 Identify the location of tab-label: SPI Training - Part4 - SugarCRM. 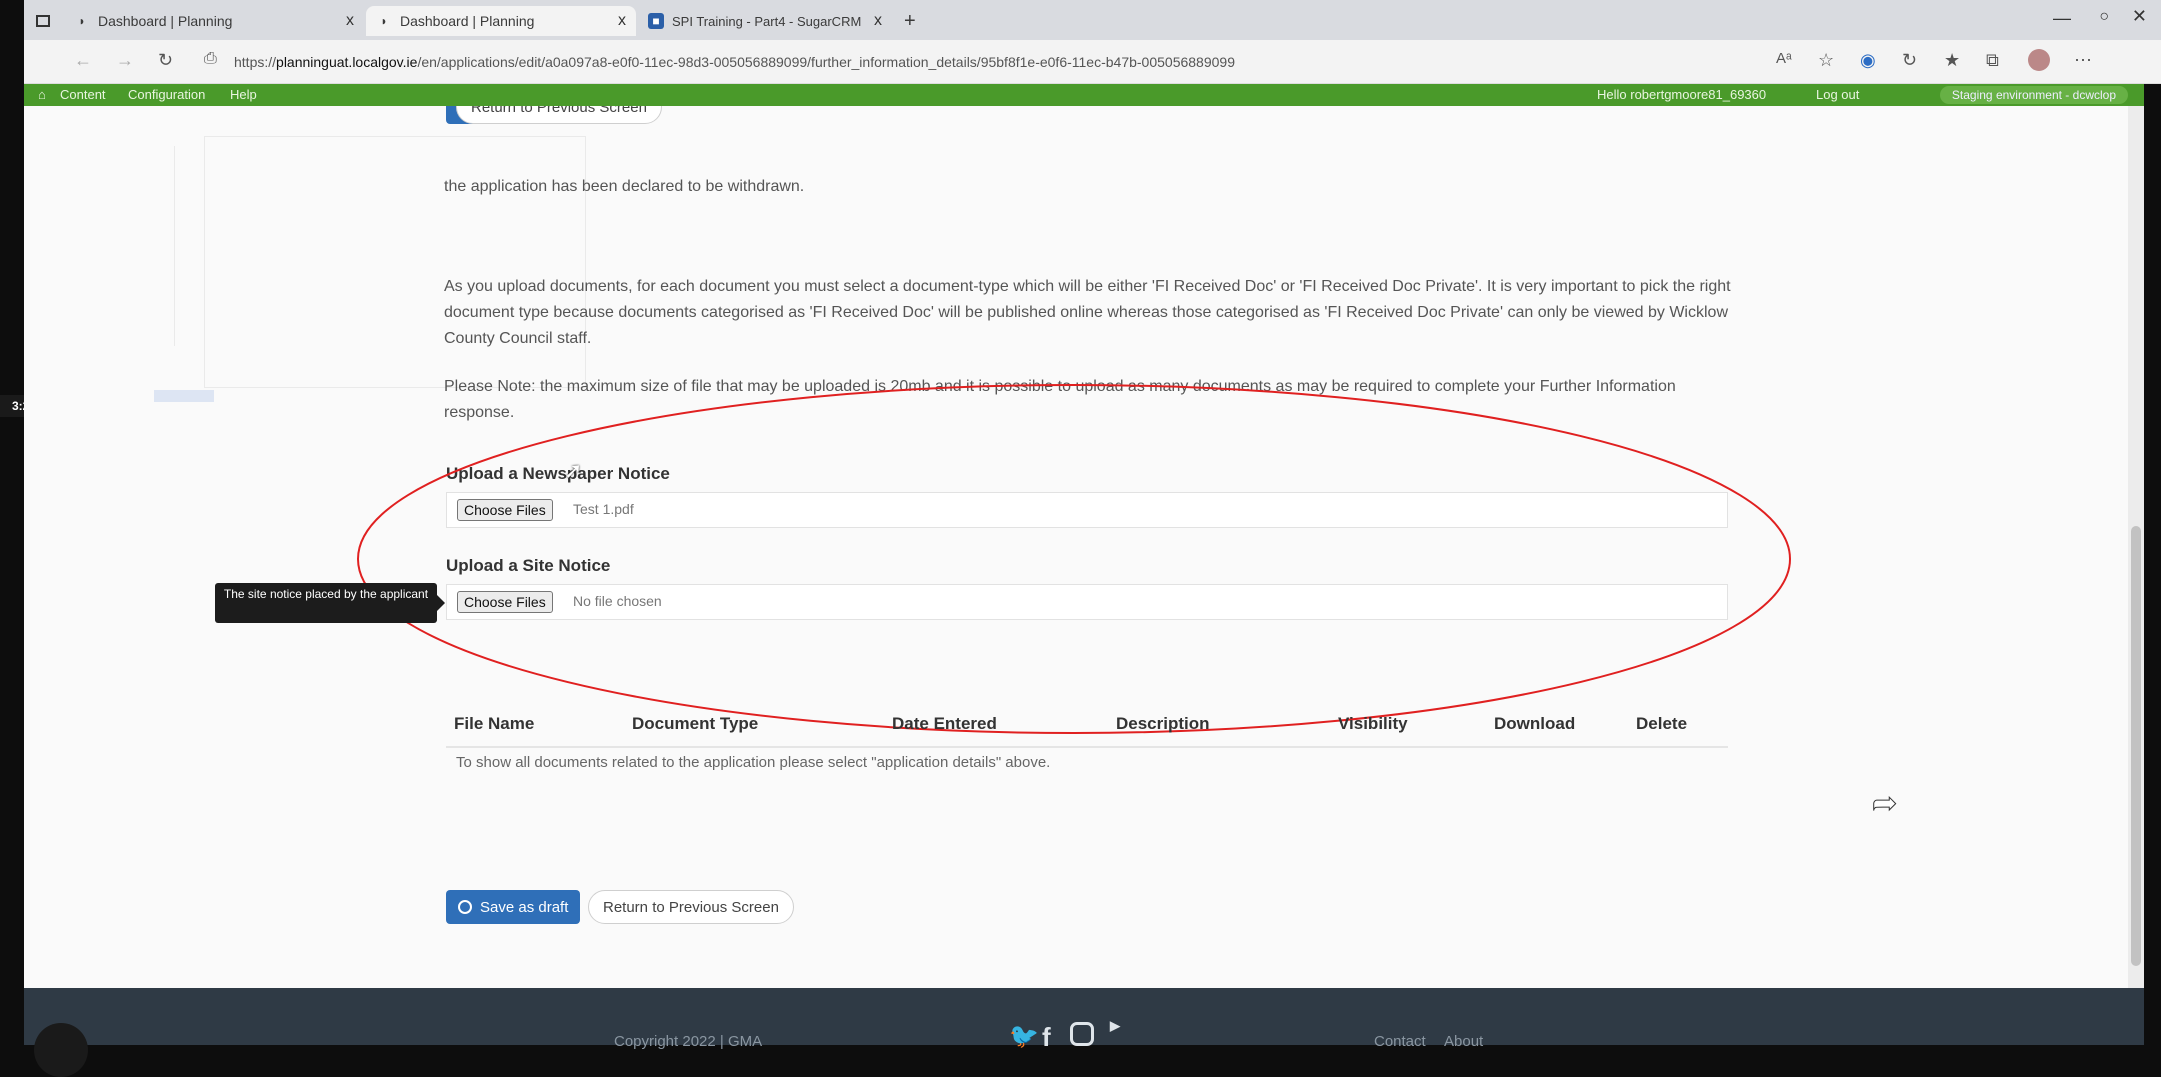
(767, 21).